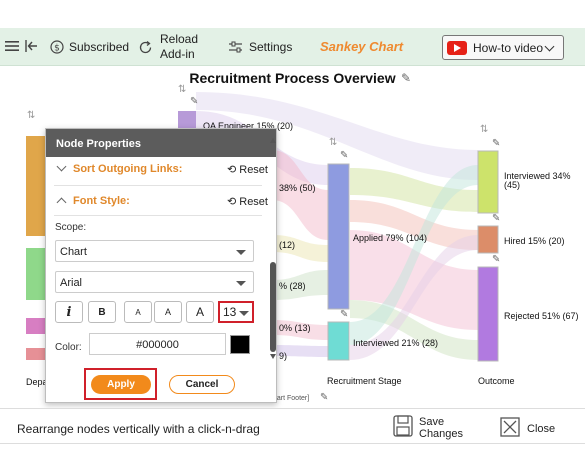 The width and height of the screenshot is (585, 473). I want to click on apply-button: Apply, so click(121, 384).